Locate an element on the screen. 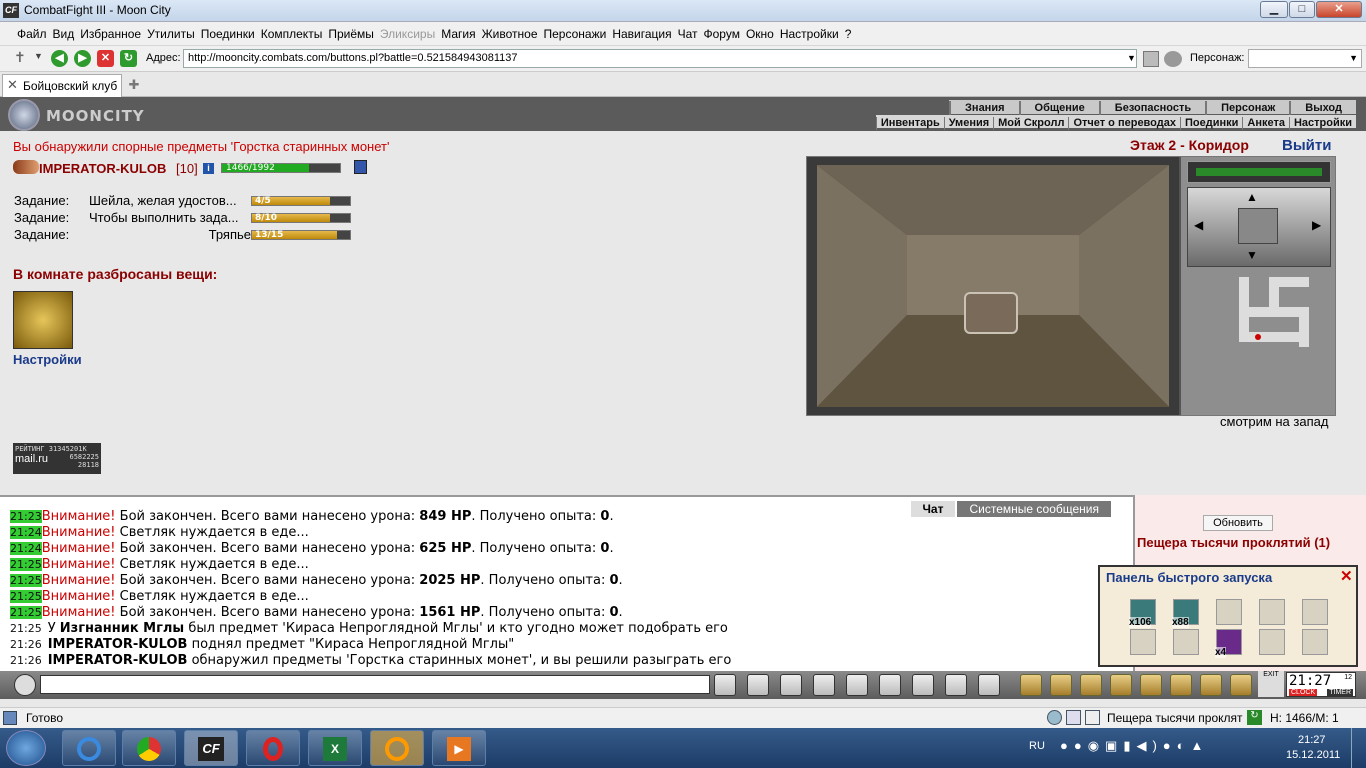 The height and width of the screenshot is (768, 1366). nav-secondary-item: Инвентарь is located at coordinates (909, 123).